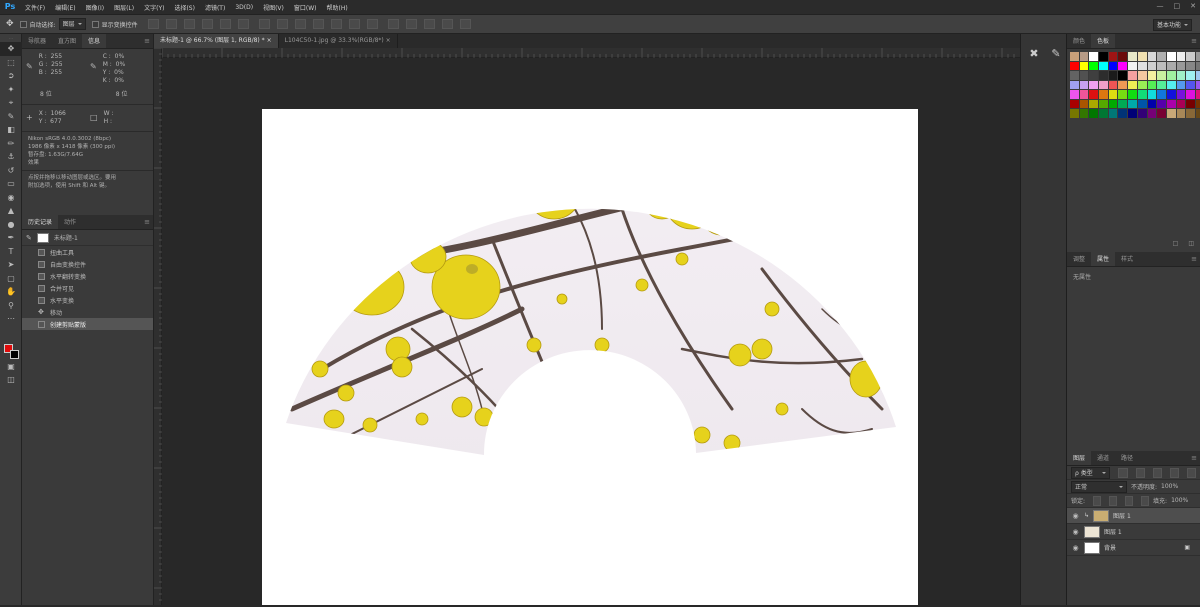  Describe the element at coordinates (87, 312) in the screenshot. I see `history-item: ✥ 移动` at that location.